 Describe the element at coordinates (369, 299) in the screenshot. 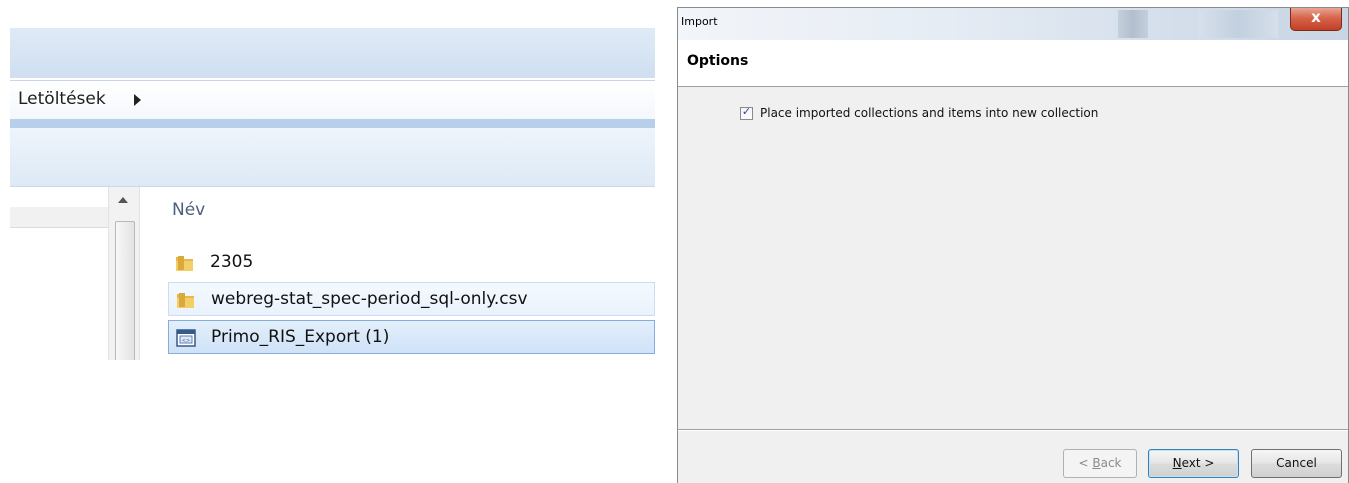

I see `file-name: webreg-stat_spec-period_sql-only.csv` at that location.